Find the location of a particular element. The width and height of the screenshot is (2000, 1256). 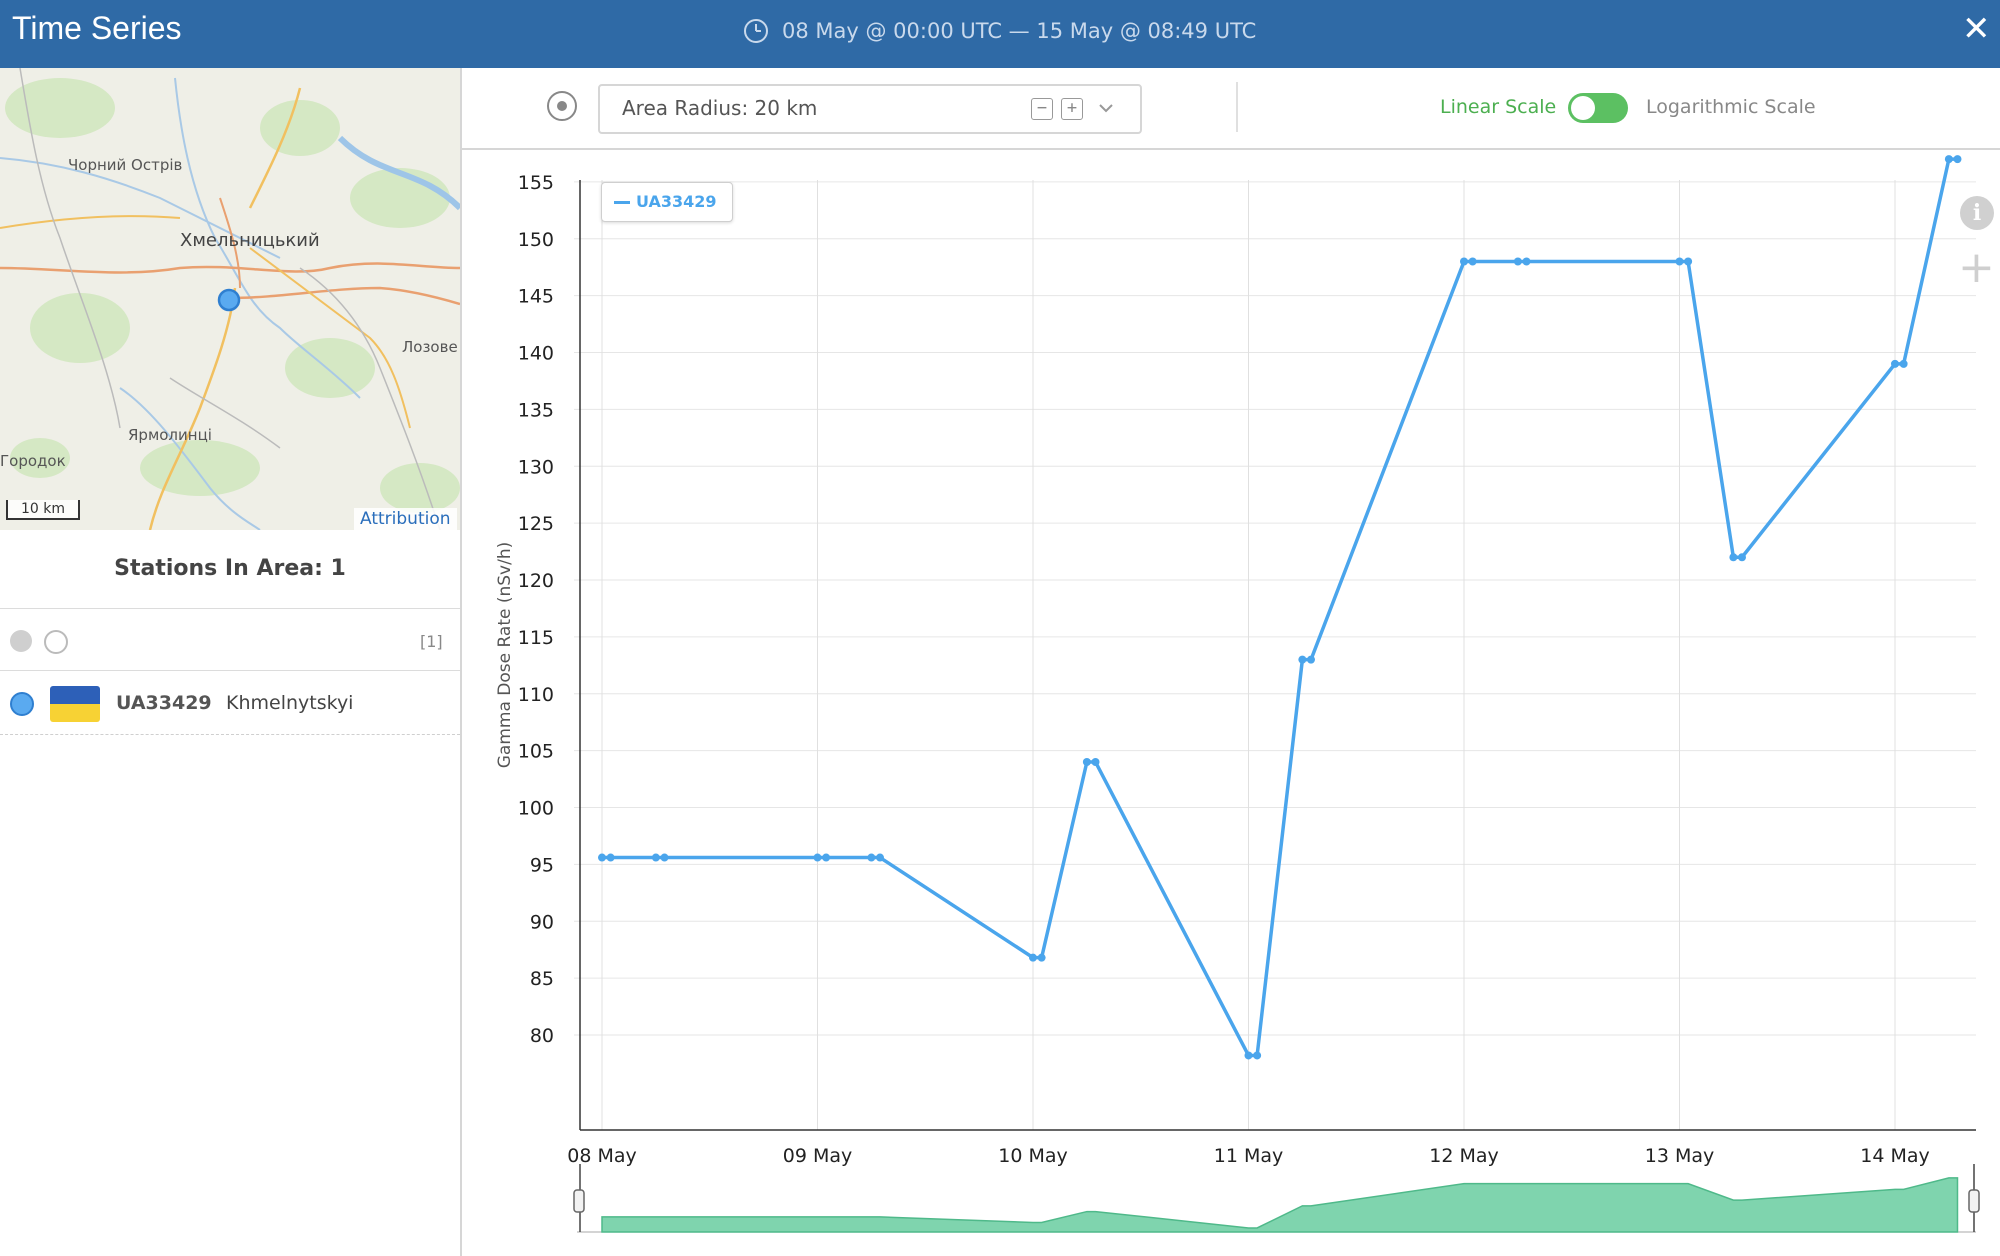

y-tick-label: 135 is located at coordinates (536, 410).